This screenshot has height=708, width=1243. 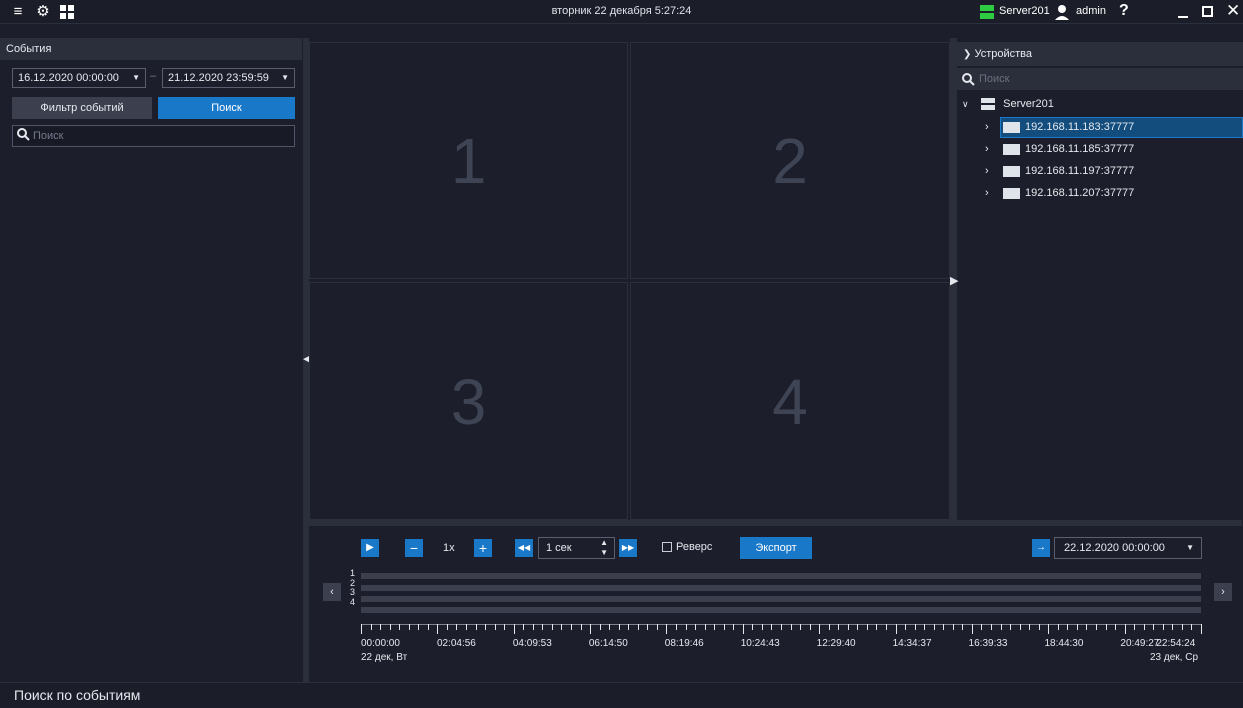 I want to click on camera-label: 192.168.11.197:37777, so click(x=1080, y=171).